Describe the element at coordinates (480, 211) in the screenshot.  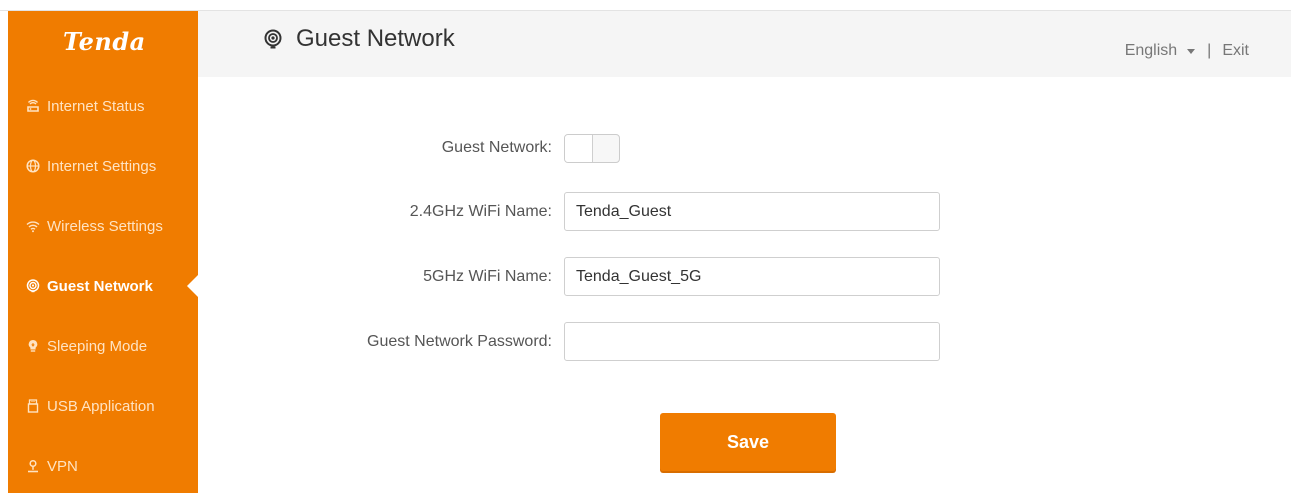
I see `wifi-24ghz-name-label: 2.4GHz WiFi Name:` at that location.